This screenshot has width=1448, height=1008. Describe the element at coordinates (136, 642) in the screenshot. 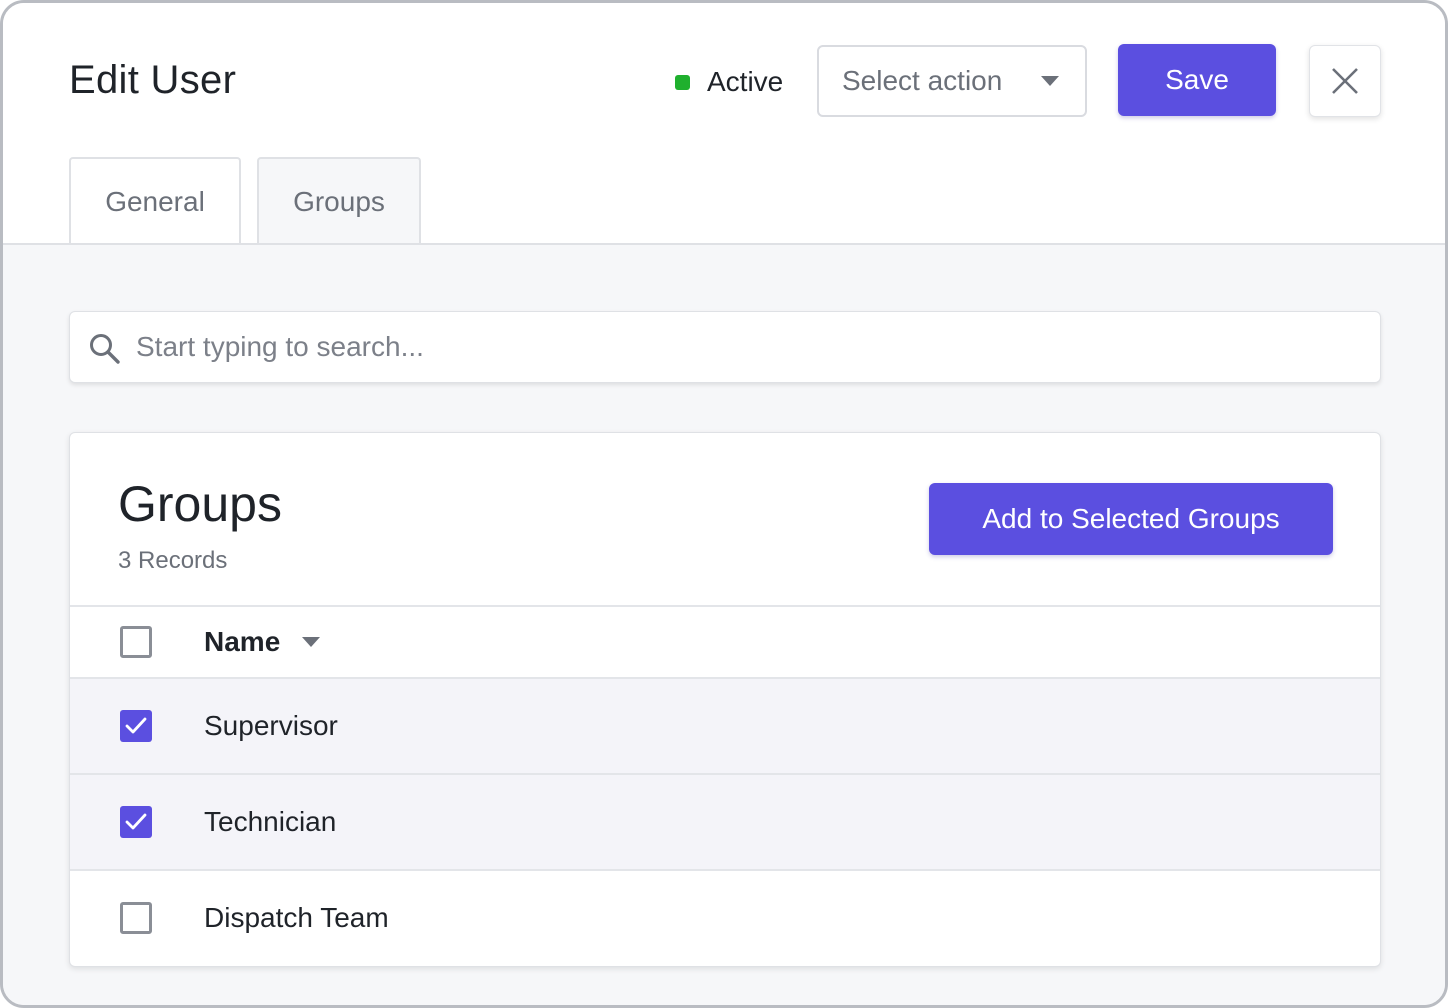

I see `select-all-checkbox` at that location.